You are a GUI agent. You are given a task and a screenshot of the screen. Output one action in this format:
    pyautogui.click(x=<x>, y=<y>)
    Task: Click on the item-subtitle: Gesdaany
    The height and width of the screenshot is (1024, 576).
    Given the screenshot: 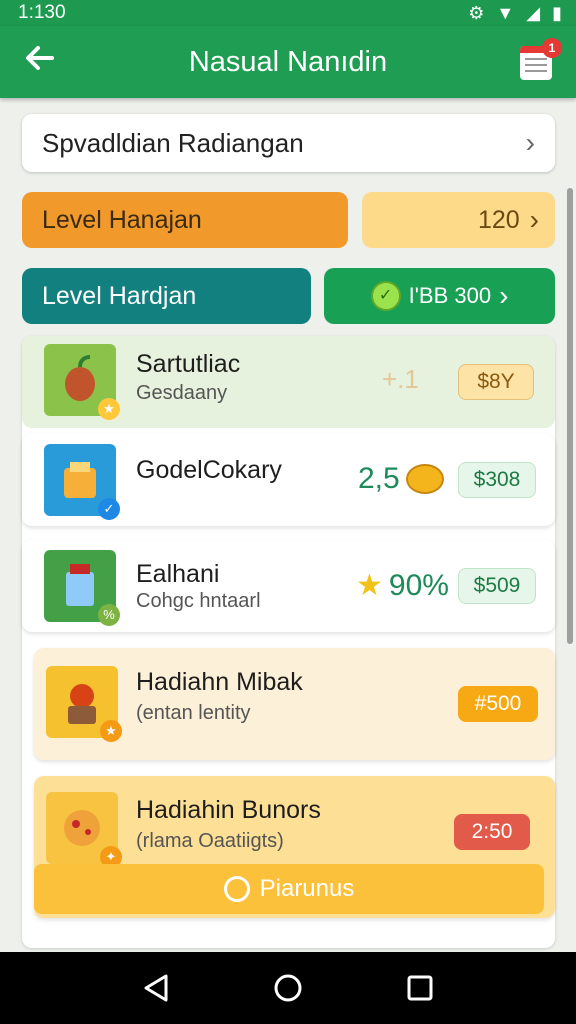 What is the action you would take?
    pyautogui.click(x=182, y=393)
    